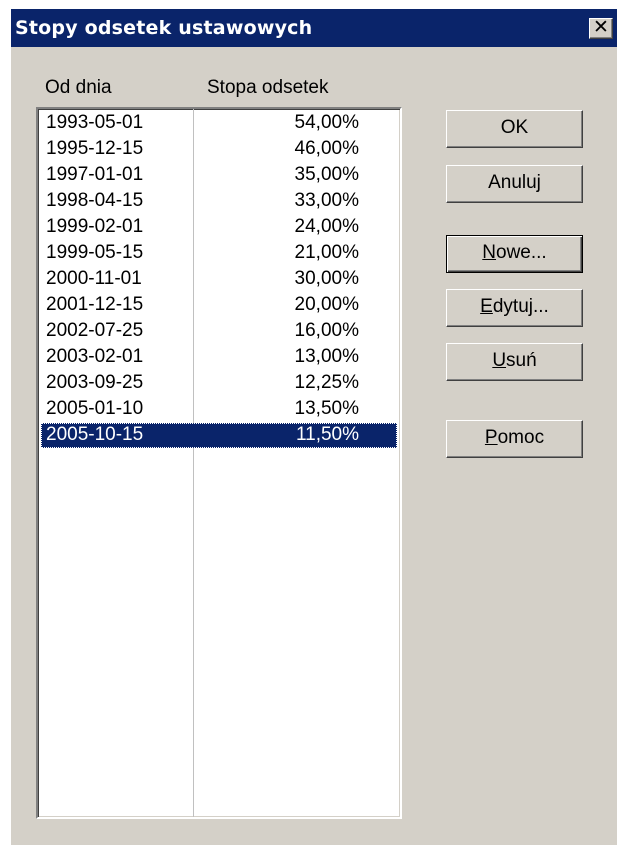 Image resolution: width=619 pixels, height=845 pixels. What do you see at coordinates (491, 437) in the screenshot?
I see `help-button-accel: P` at bounding box center [491, 437].